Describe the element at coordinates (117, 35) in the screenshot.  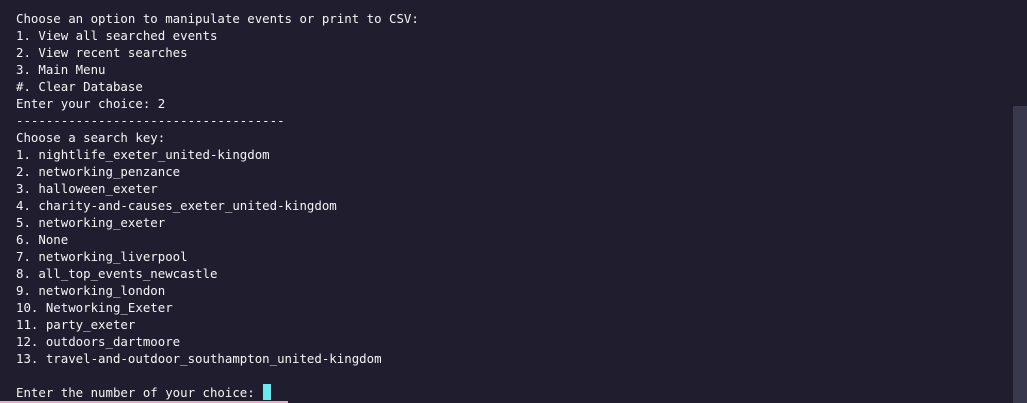
I see `menu-option-view-all: 1. View all searched events` at that location.